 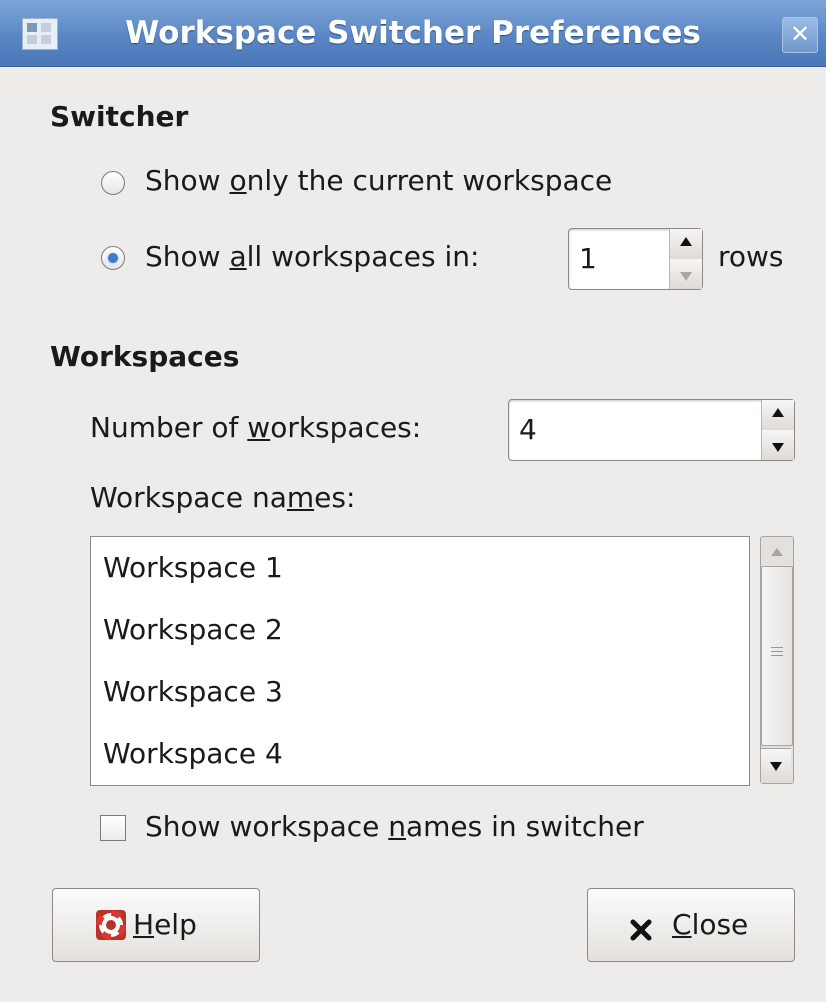 What do you see at coordinates (193, 567) in the screenshot?
I see `list-item: Workspace 1` at bounding box center [193, 567].